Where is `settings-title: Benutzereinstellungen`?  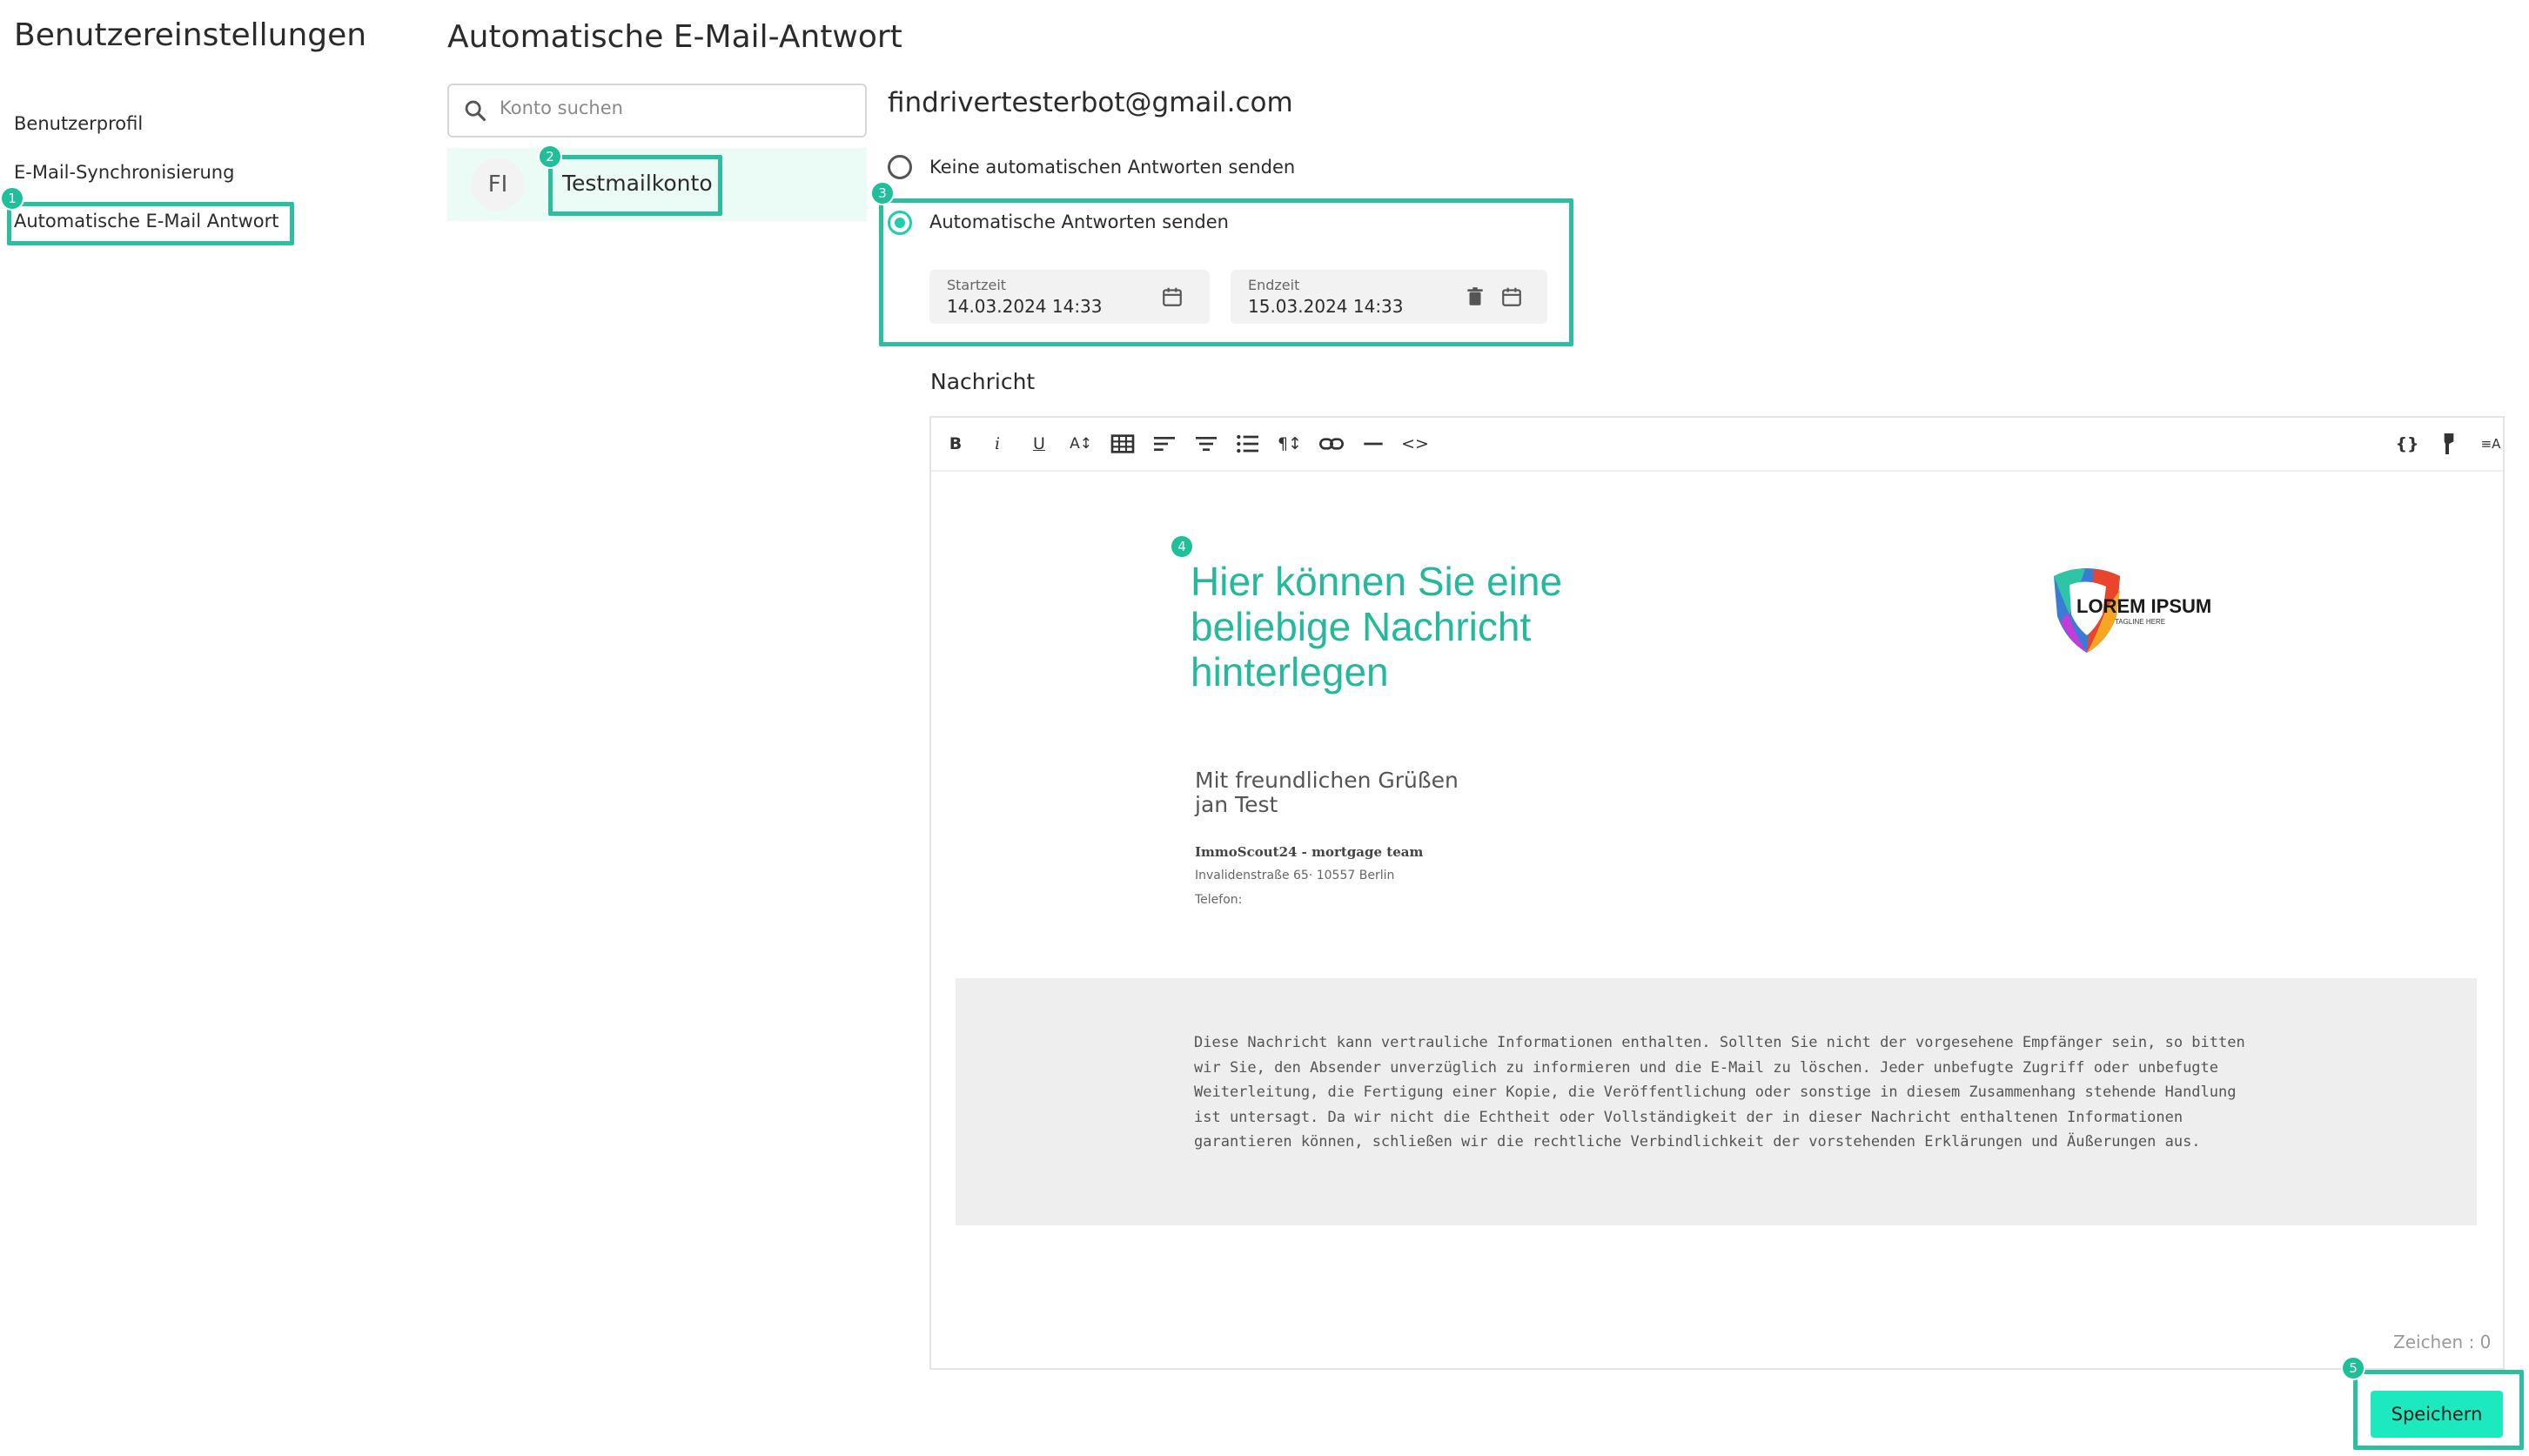 settings-title: Benutzereinstellungen is located at coordinates (190, 35).